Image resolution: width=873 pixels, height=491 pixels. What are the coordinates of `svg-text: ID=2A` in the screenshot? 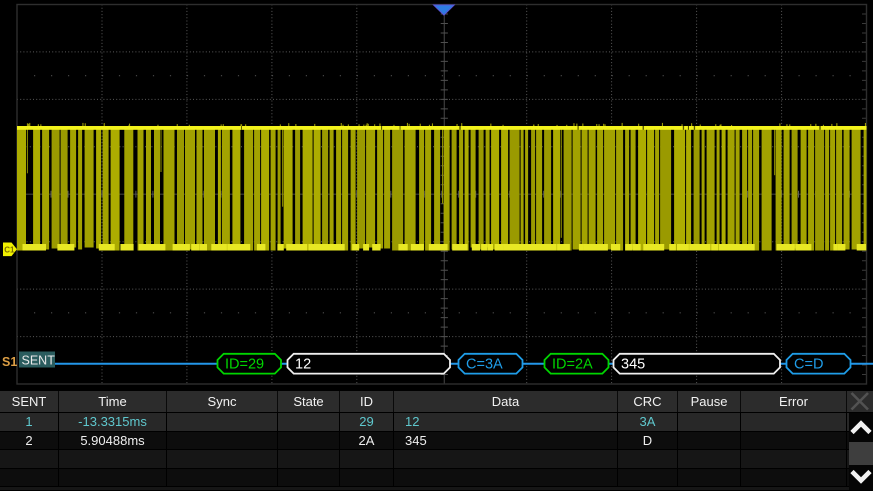 It's located at (572, 365).